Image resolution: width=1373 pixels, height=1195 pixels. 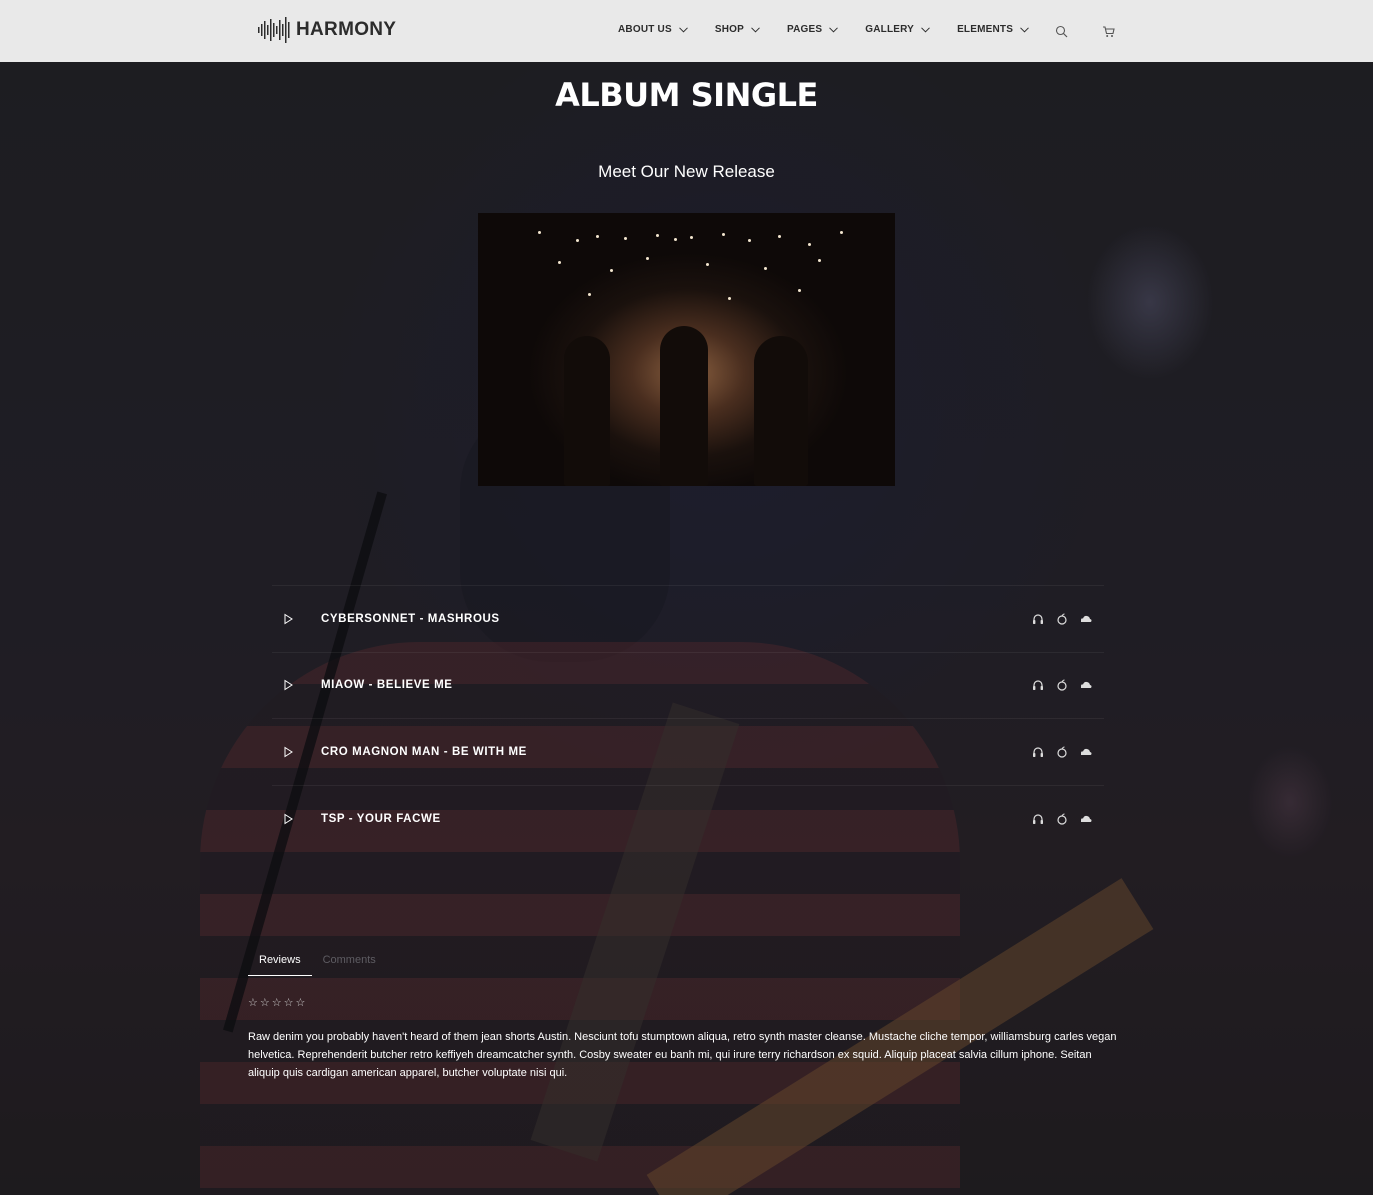 I want to click on track-row: CYBERSONNET - MASHROUS, so click(x=688, y=619).